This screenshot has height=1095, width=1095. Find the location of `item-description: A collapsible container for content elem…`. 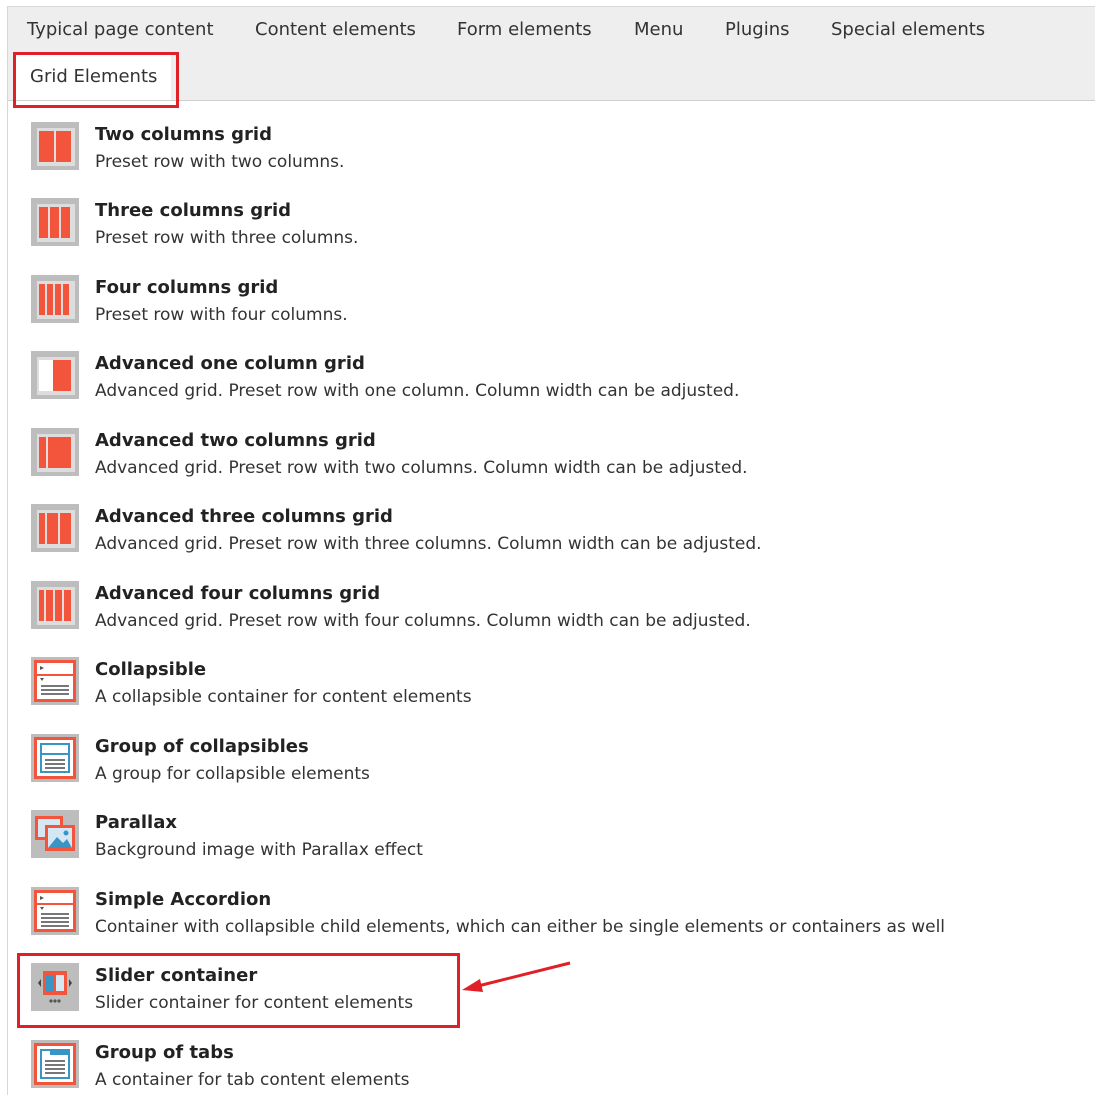

item-description: A collapsible container for content elem… is located at coordinates (283, 697).